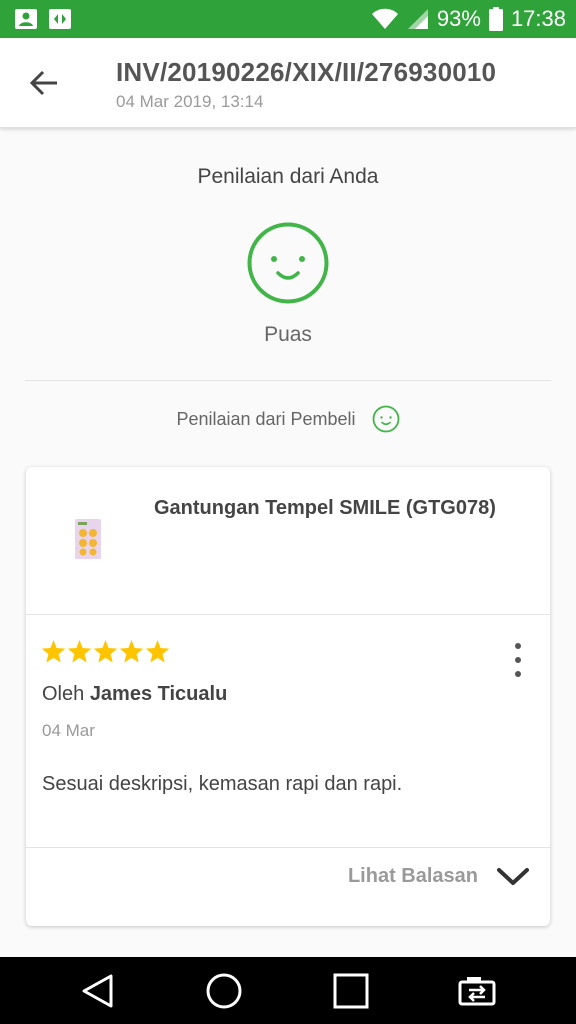 The height and width of the screenshot is (1024, 576). I want to click on signal-icon, so click(417, 19).